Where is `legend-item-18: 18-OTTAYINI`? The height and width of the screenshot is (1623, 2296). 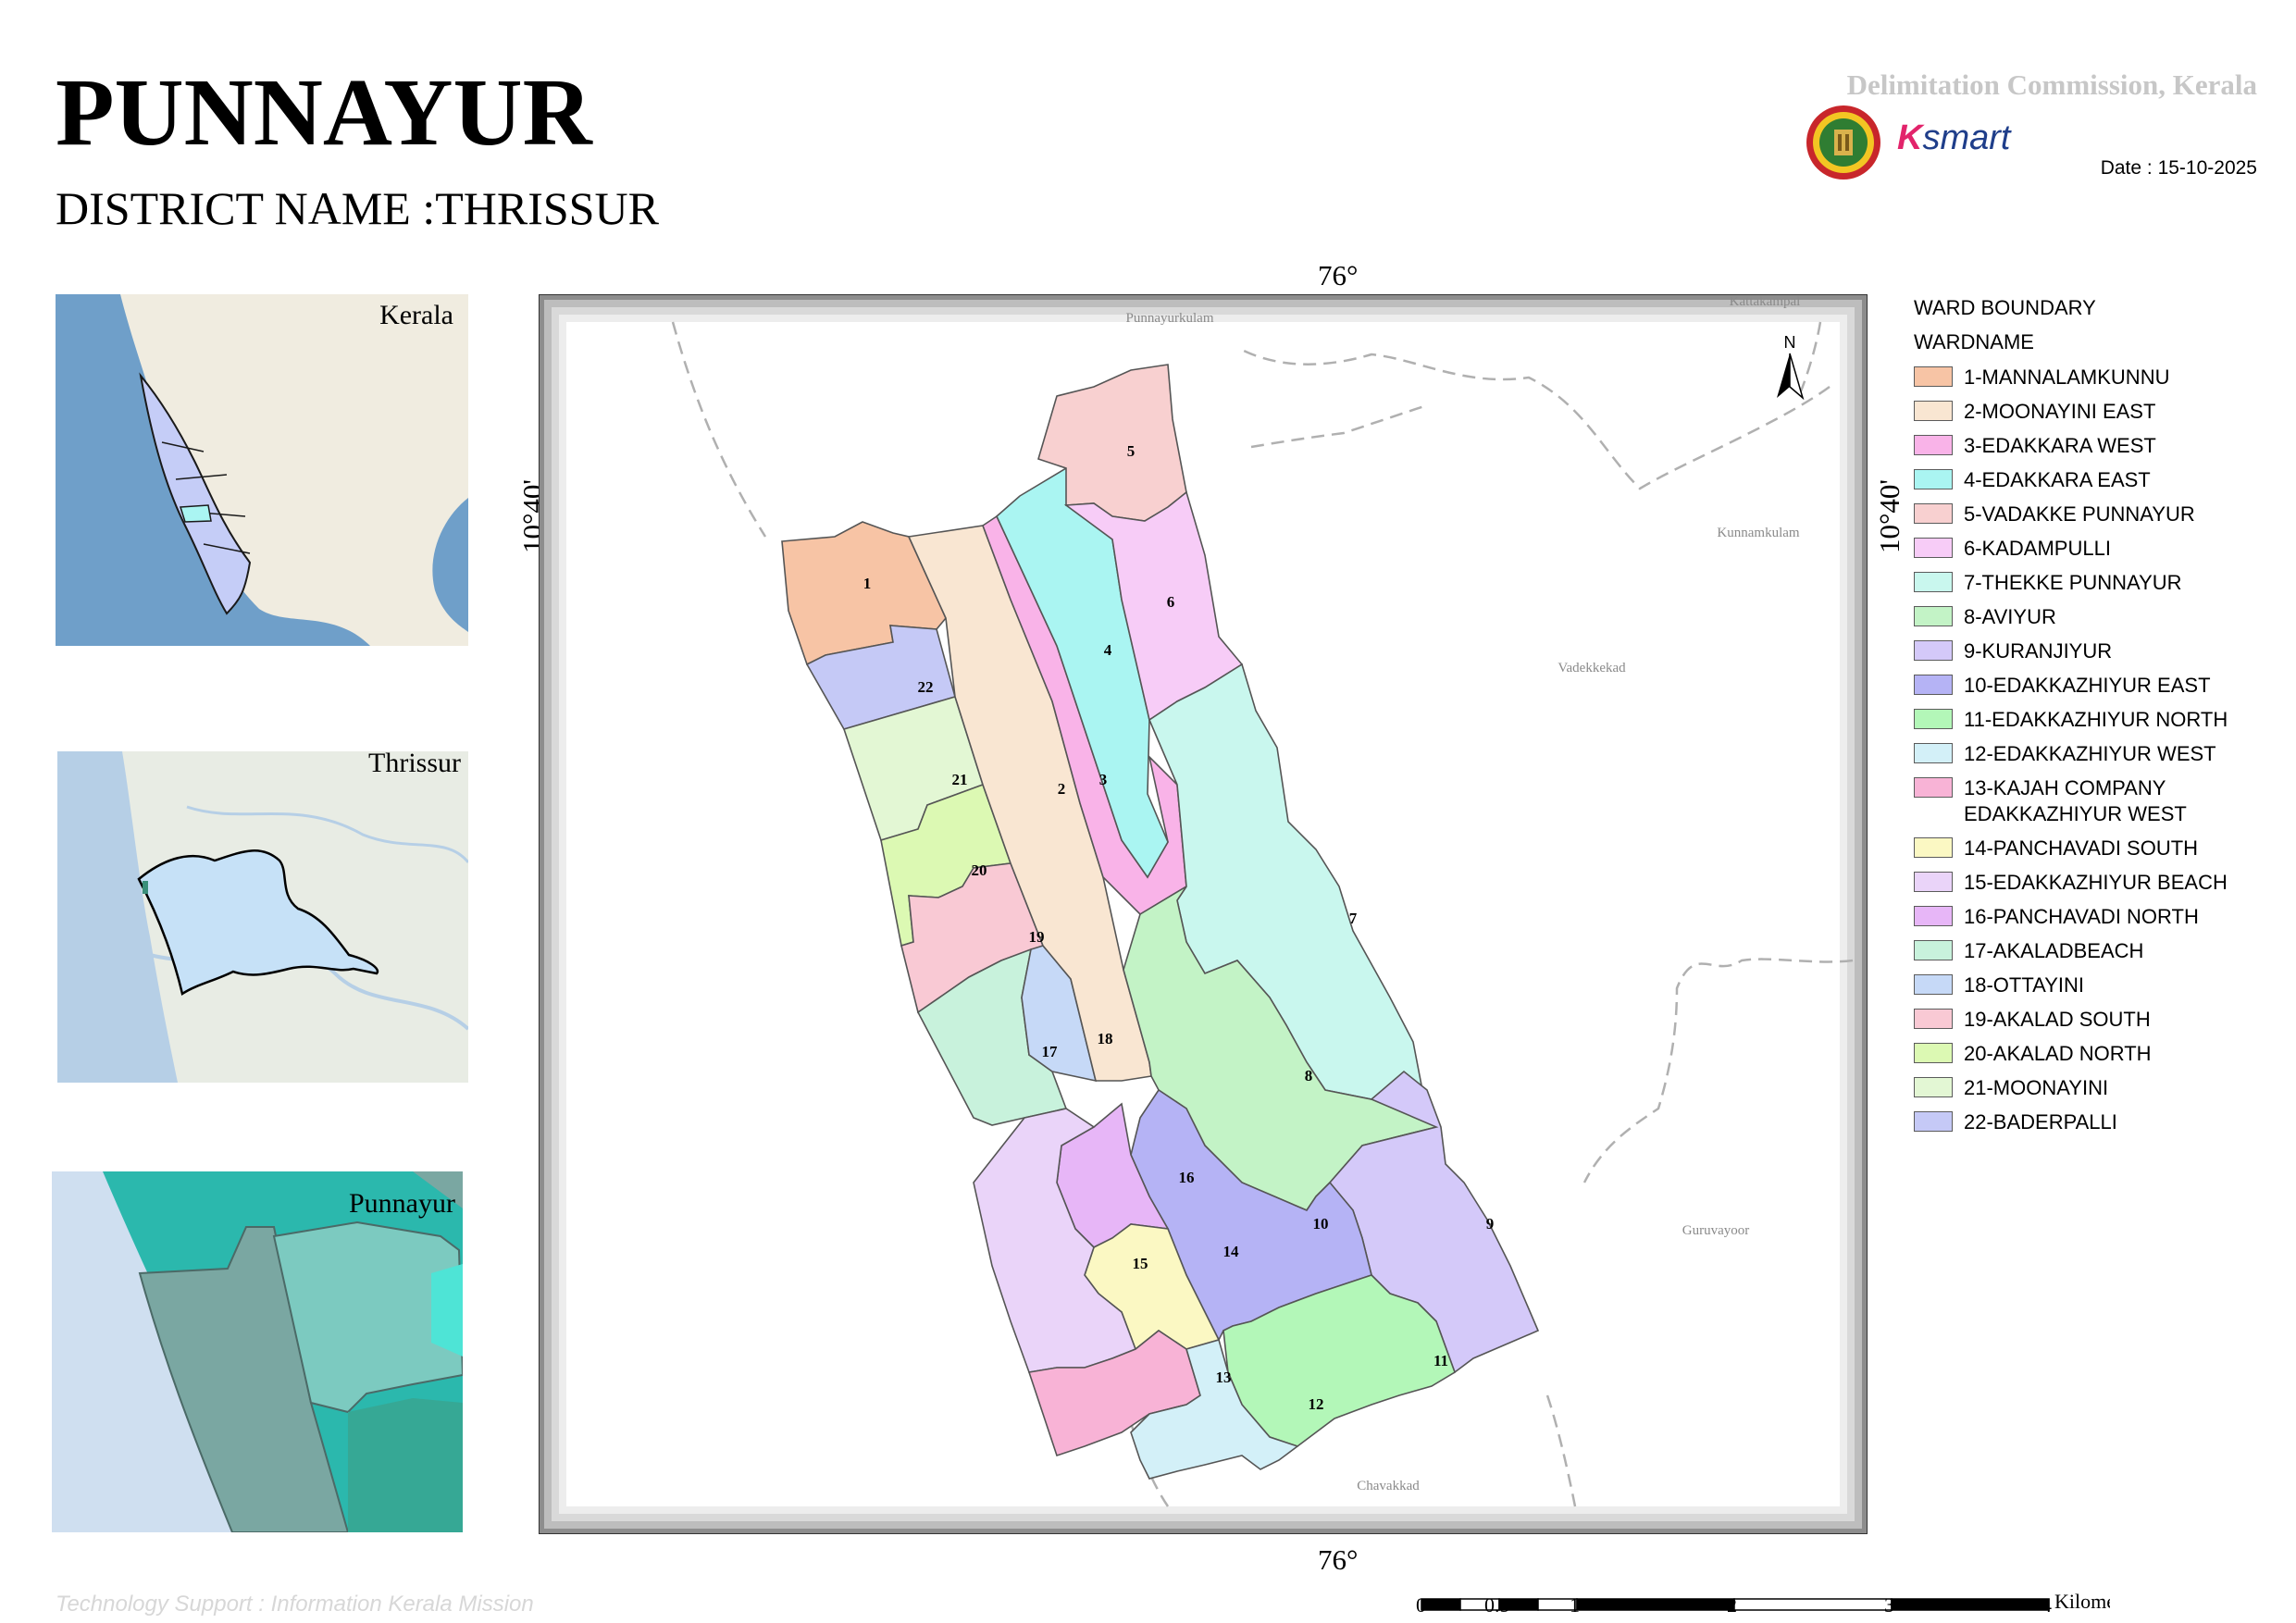 legend-item-18: 18-OTTAYINI is located at coordinates (2087, 985).